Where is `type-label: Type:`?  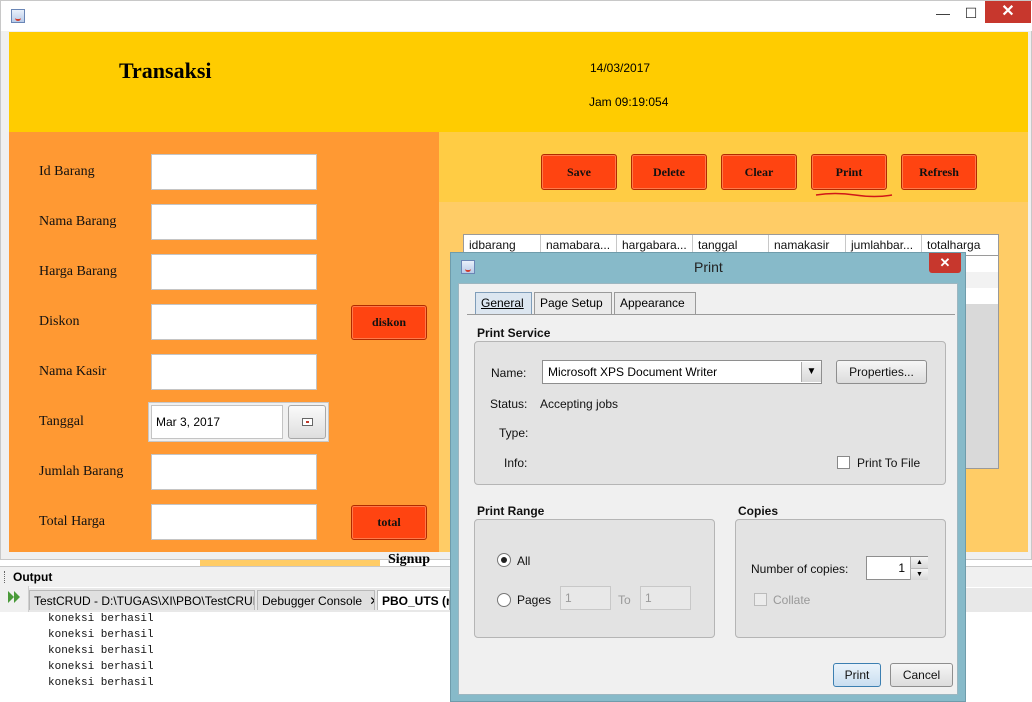 type-label: Type: is located at coordinates (514, 433).